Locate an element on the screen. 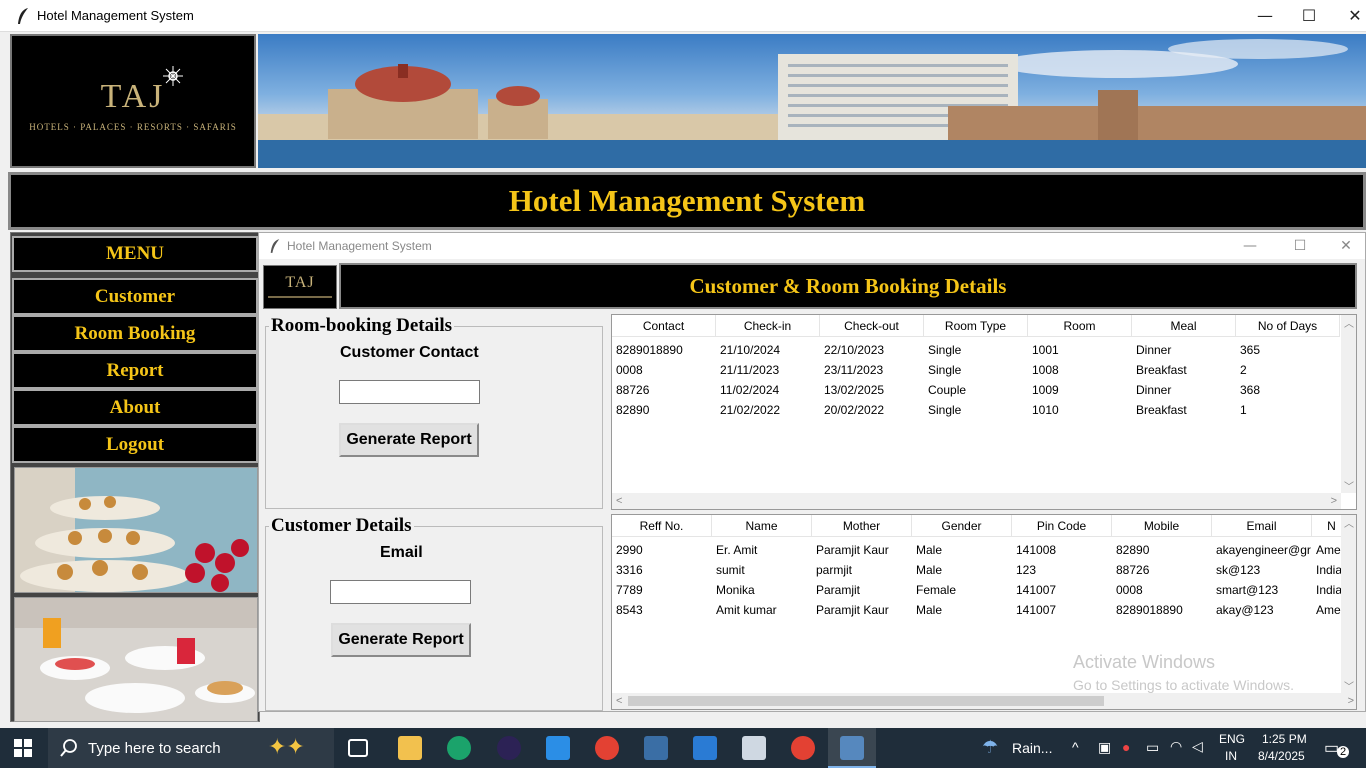 The image size is (1366, 768). report-close-button: ✕ is located at coordinates (1344, 246).